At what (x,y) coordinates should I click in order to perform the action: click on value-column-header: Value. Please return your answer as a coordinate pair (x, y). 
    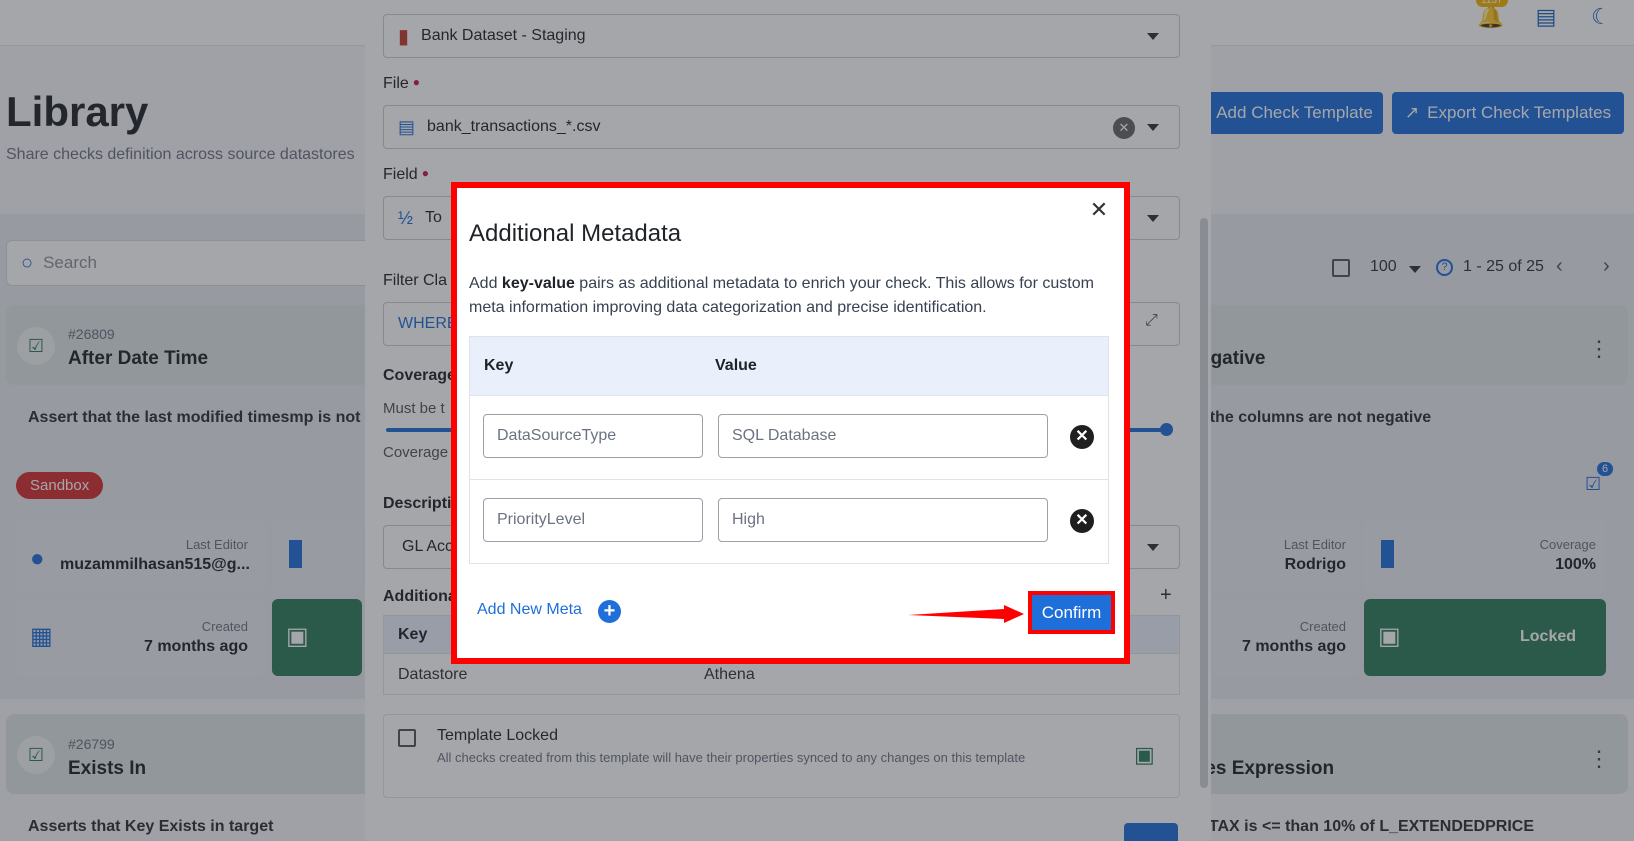
    Looking at the image, I should click on (736, 365).